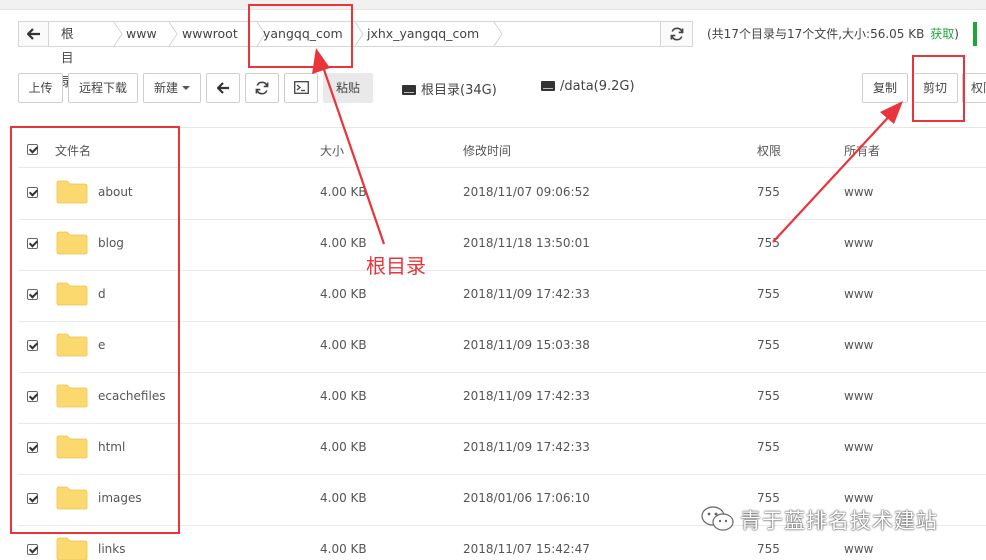 The image size is (986, 560). Describe the element at coordinates (891, 112) in the screenshot. I see `arrow-head-cut` at that location.